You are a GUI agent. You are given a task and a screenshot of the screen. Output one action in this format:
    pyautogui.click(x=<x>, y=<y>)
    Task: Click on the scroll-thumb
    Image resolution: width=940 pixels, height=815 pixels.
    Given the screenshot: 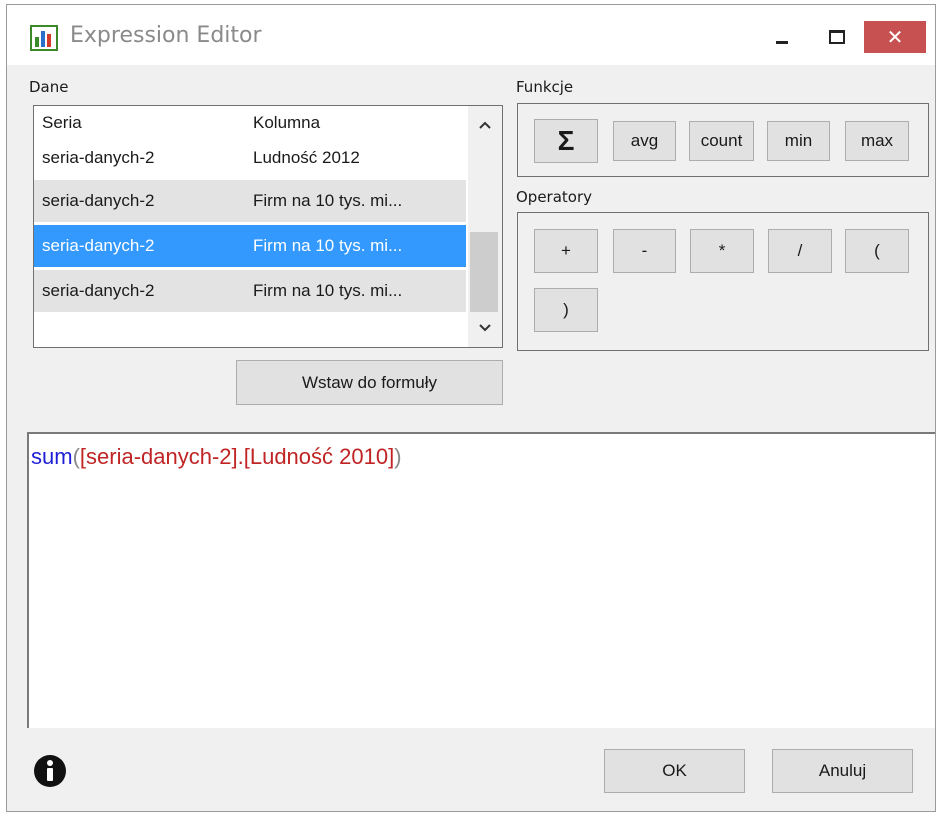 What is the action you would take?
    pyautogui.click(x=484, y=272)
    